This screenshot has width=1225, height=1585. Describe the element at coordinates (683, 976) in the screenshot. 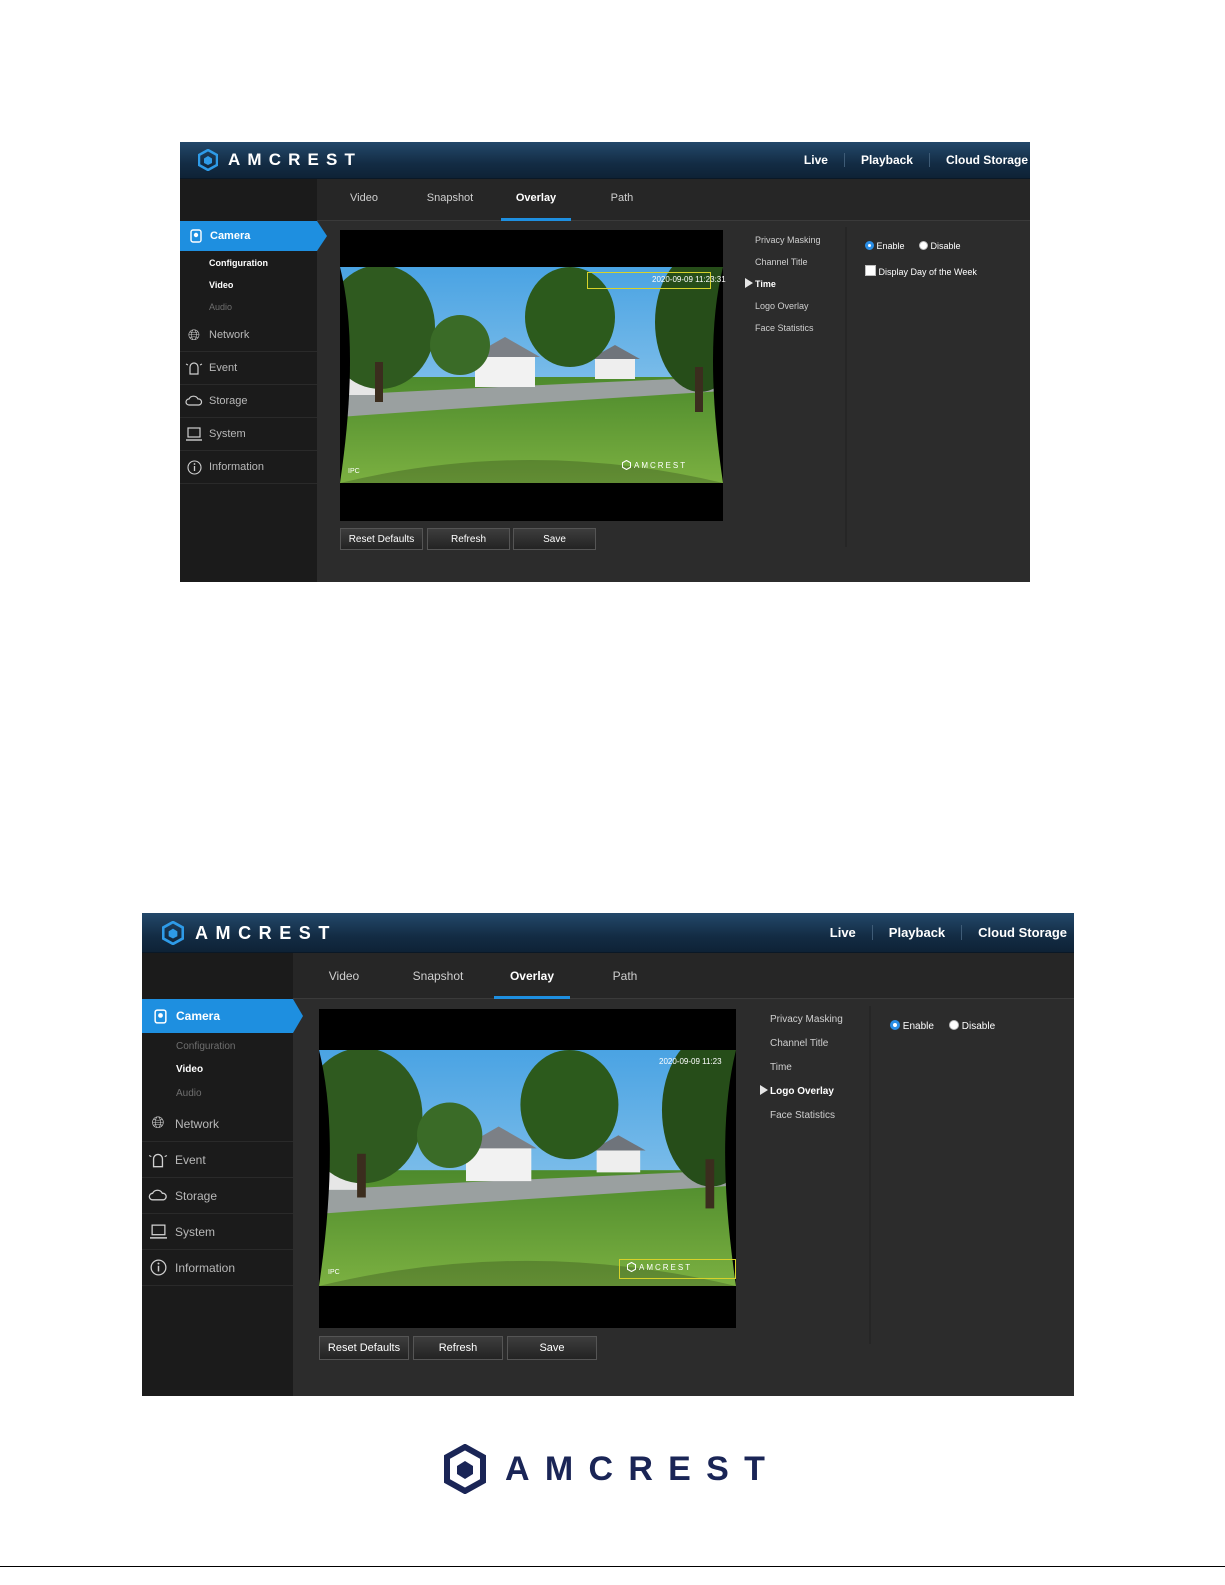

I see `tab-bar: Video Snapshot Overlay Path` at that location.